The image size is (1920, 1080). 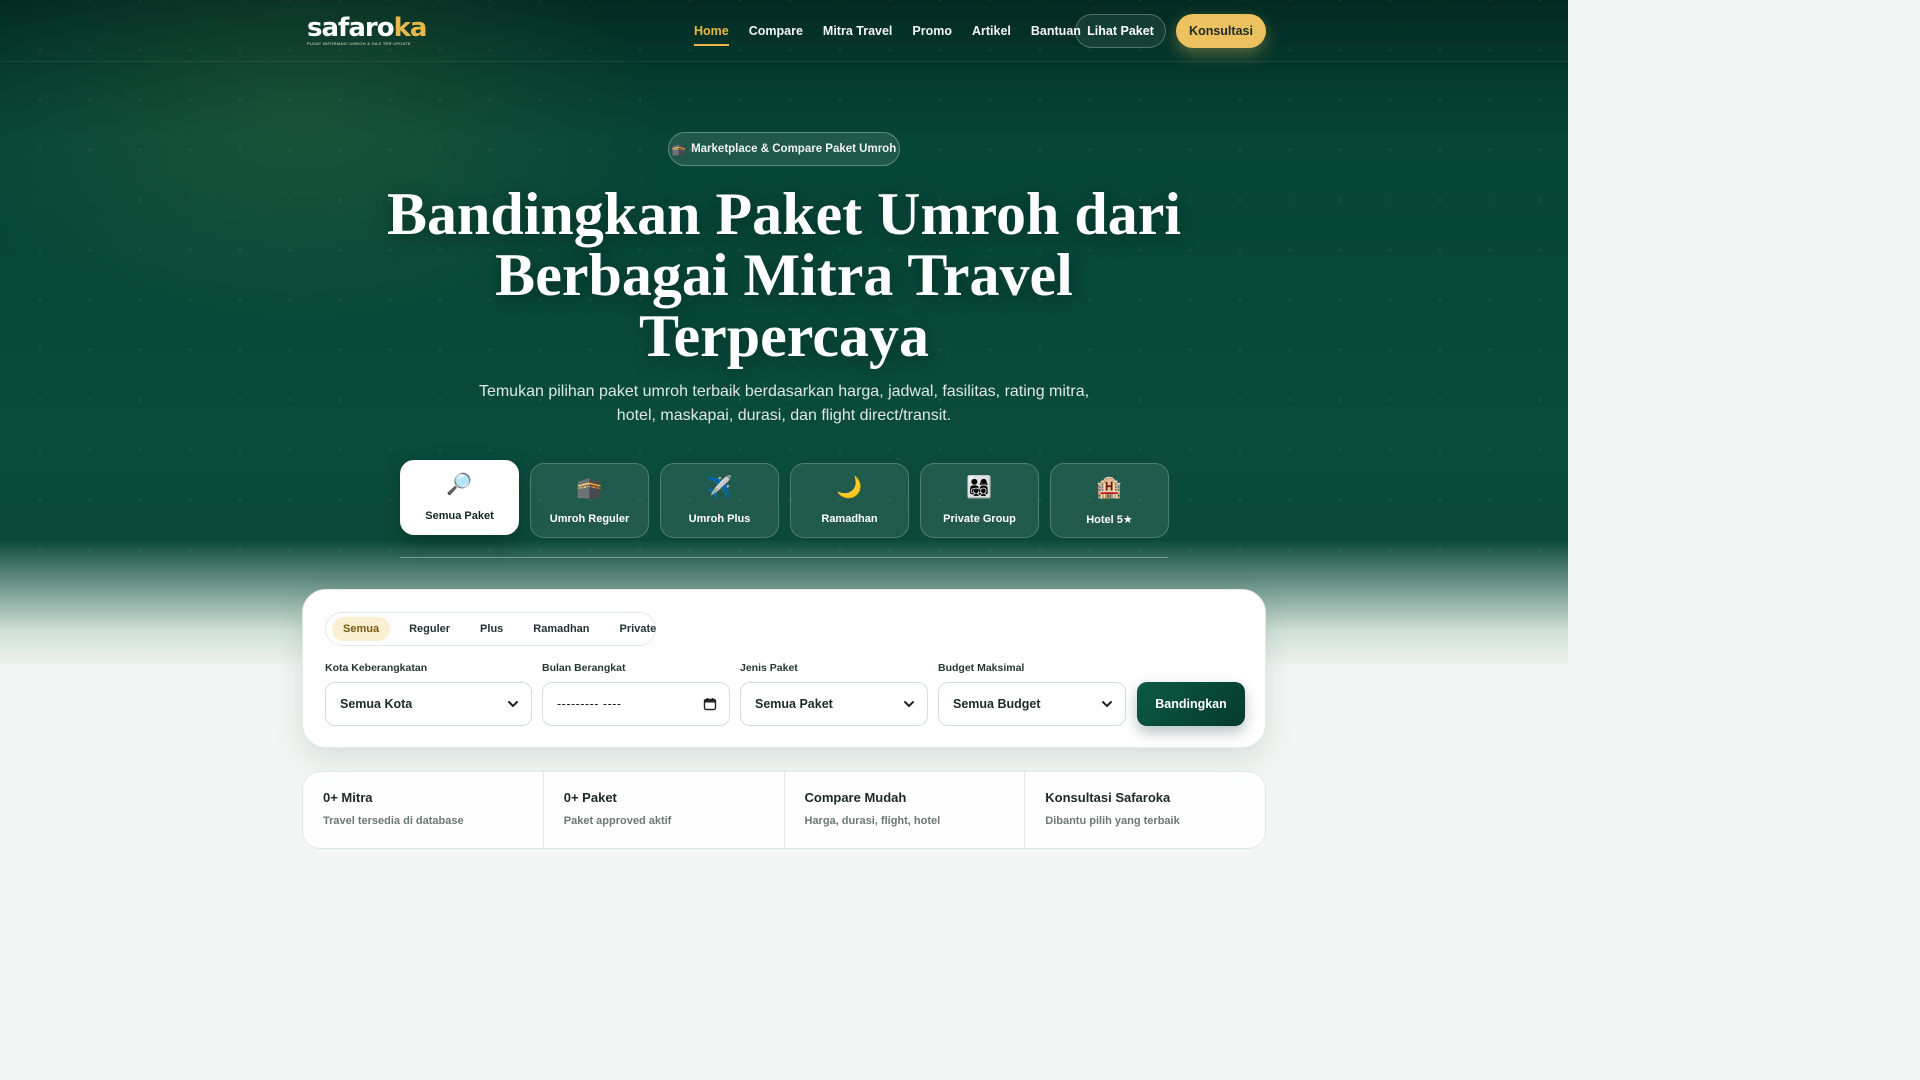 I want to click on stat-mitra: 0+ Mitra Travel tersedia di database, so click(x=423, y=810).